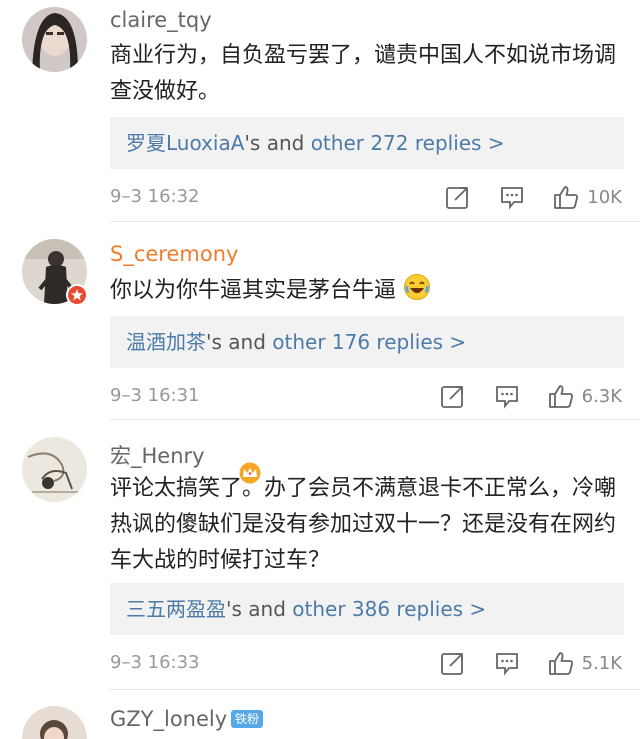  What do you see at coordinates (176, 609) in the screenshot?
I see `reply-user-link: 三五两盈盈` at bounding box center [176, 609].